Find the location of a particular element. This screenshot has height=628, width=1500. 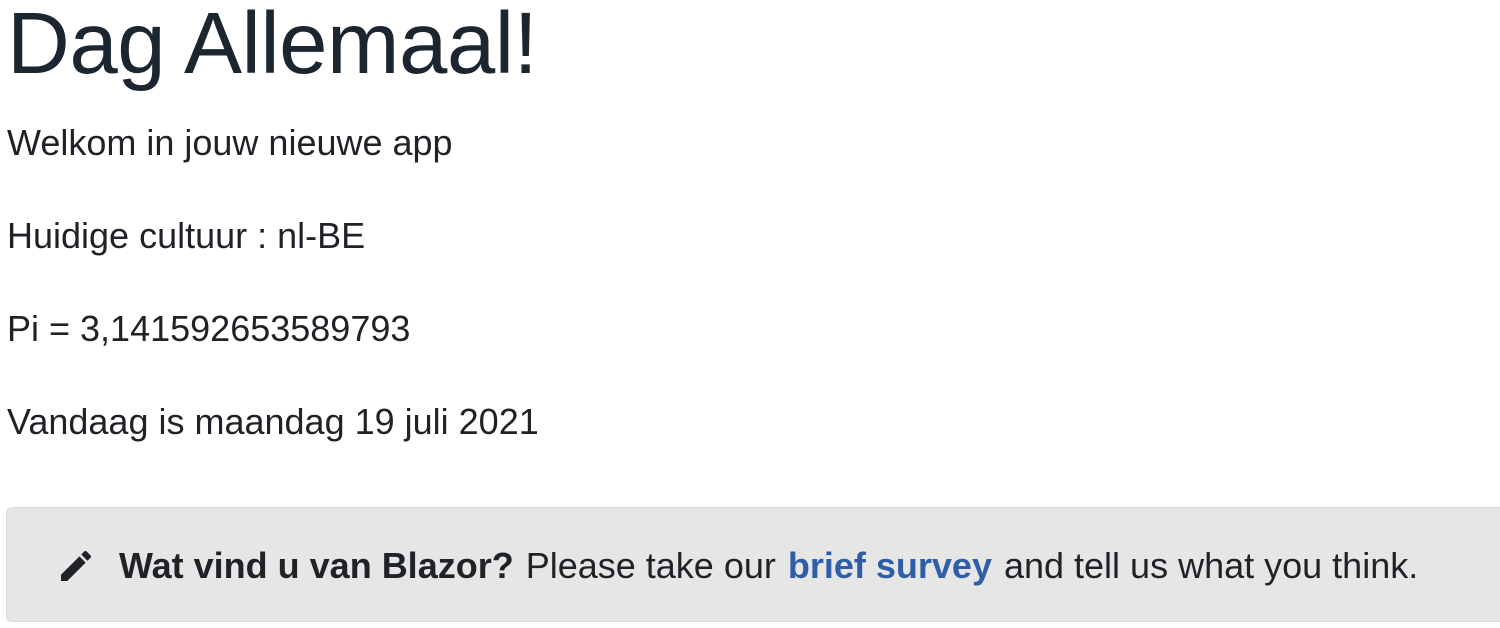

survey-suffix-text: and tell us what you think. is located at coordinates (1211, 565).